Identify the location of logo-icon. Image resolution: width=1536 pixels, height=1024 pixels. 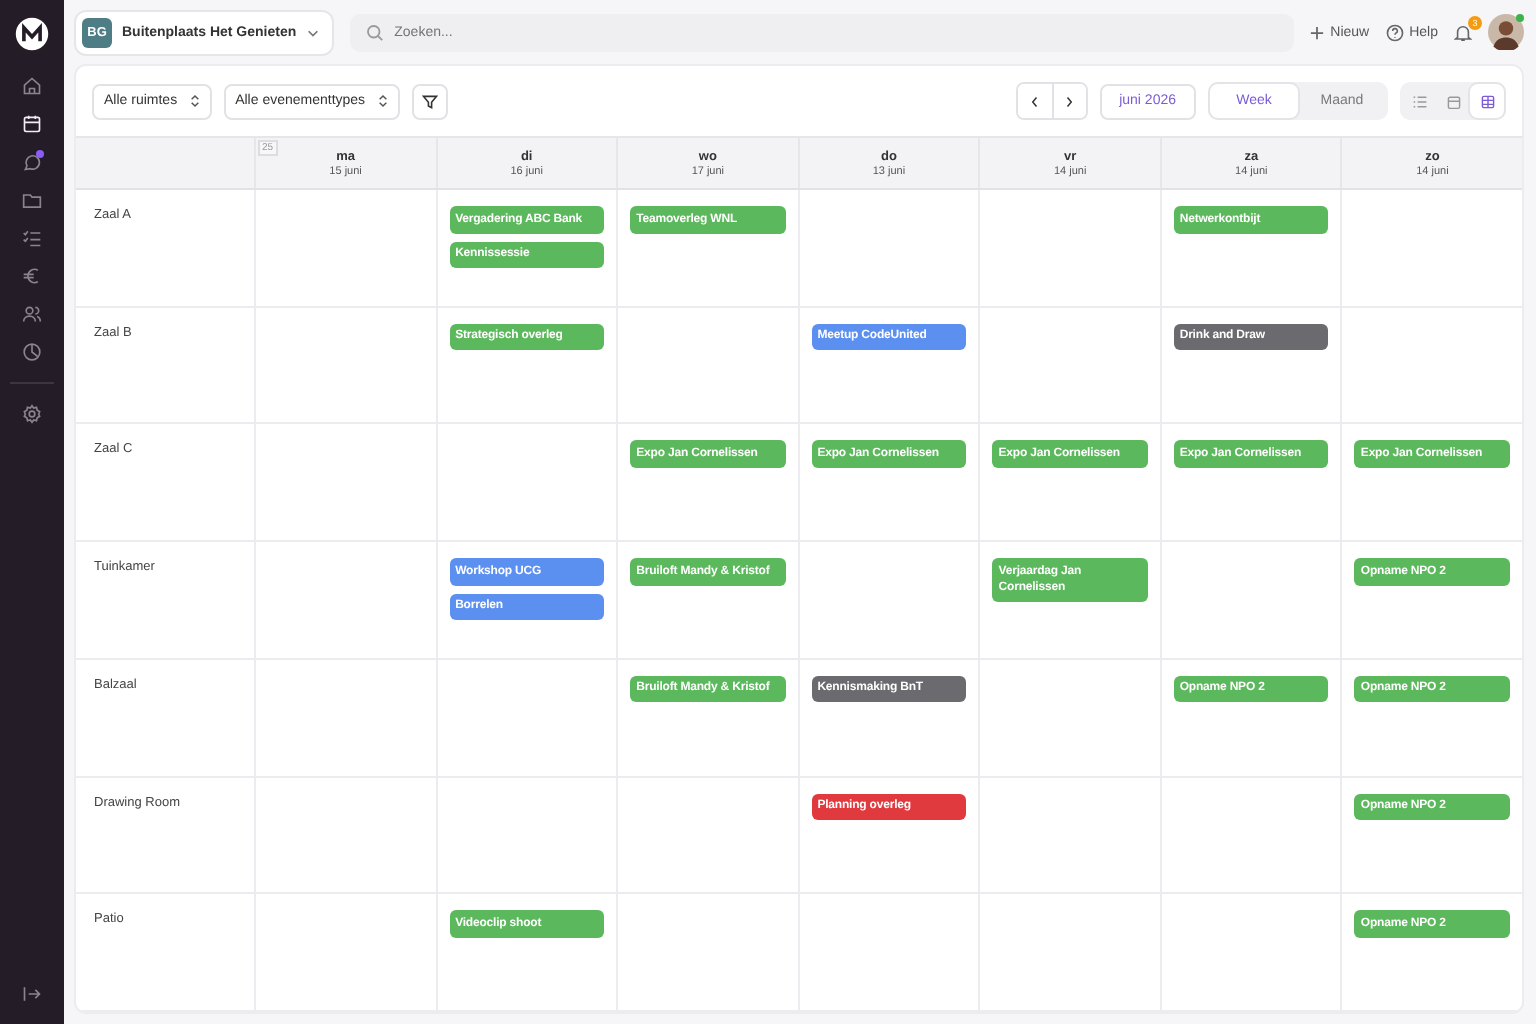
(32, 34).